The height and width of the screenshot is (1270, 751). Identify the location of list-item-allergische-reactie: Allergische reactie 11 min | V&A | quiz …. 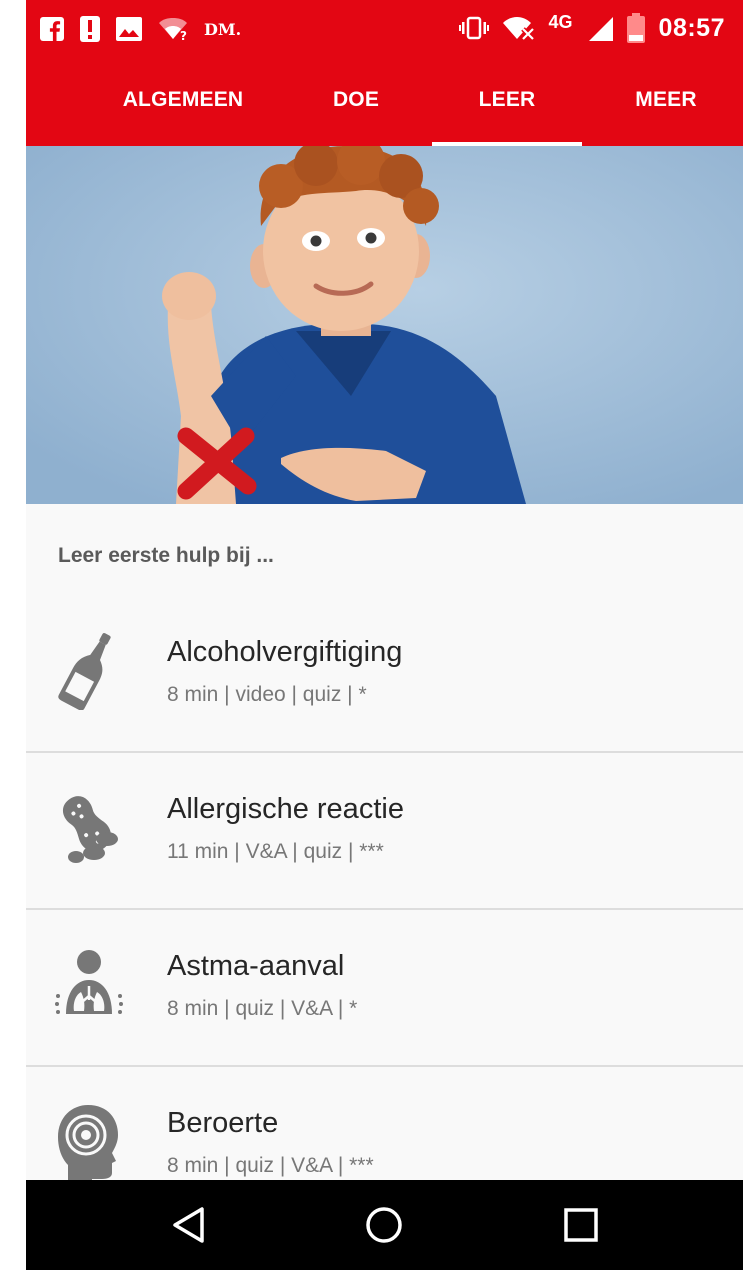
(384, 831).